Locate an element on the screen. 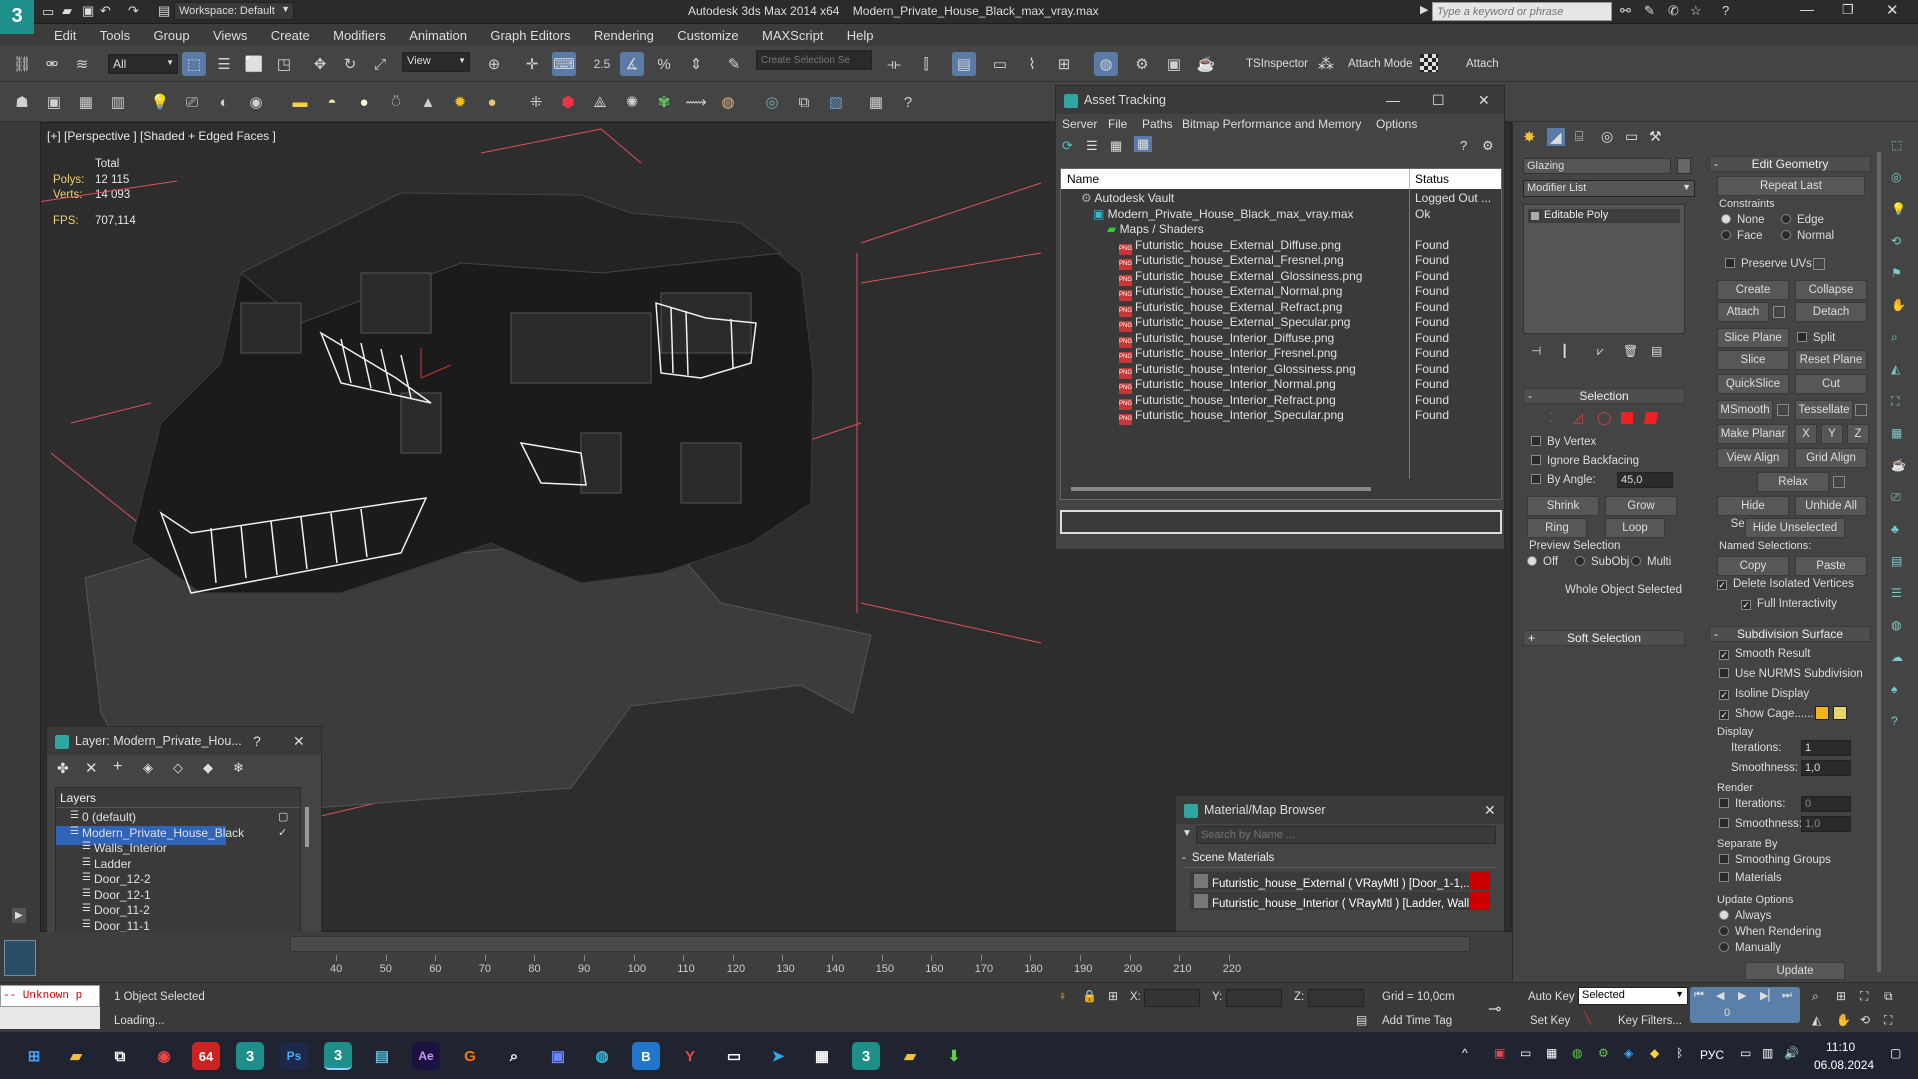 Image resolution: width=1918 pixels, height=1079 pixels. attach-geometry-button: Attach is located at coordinates (1743, 312).